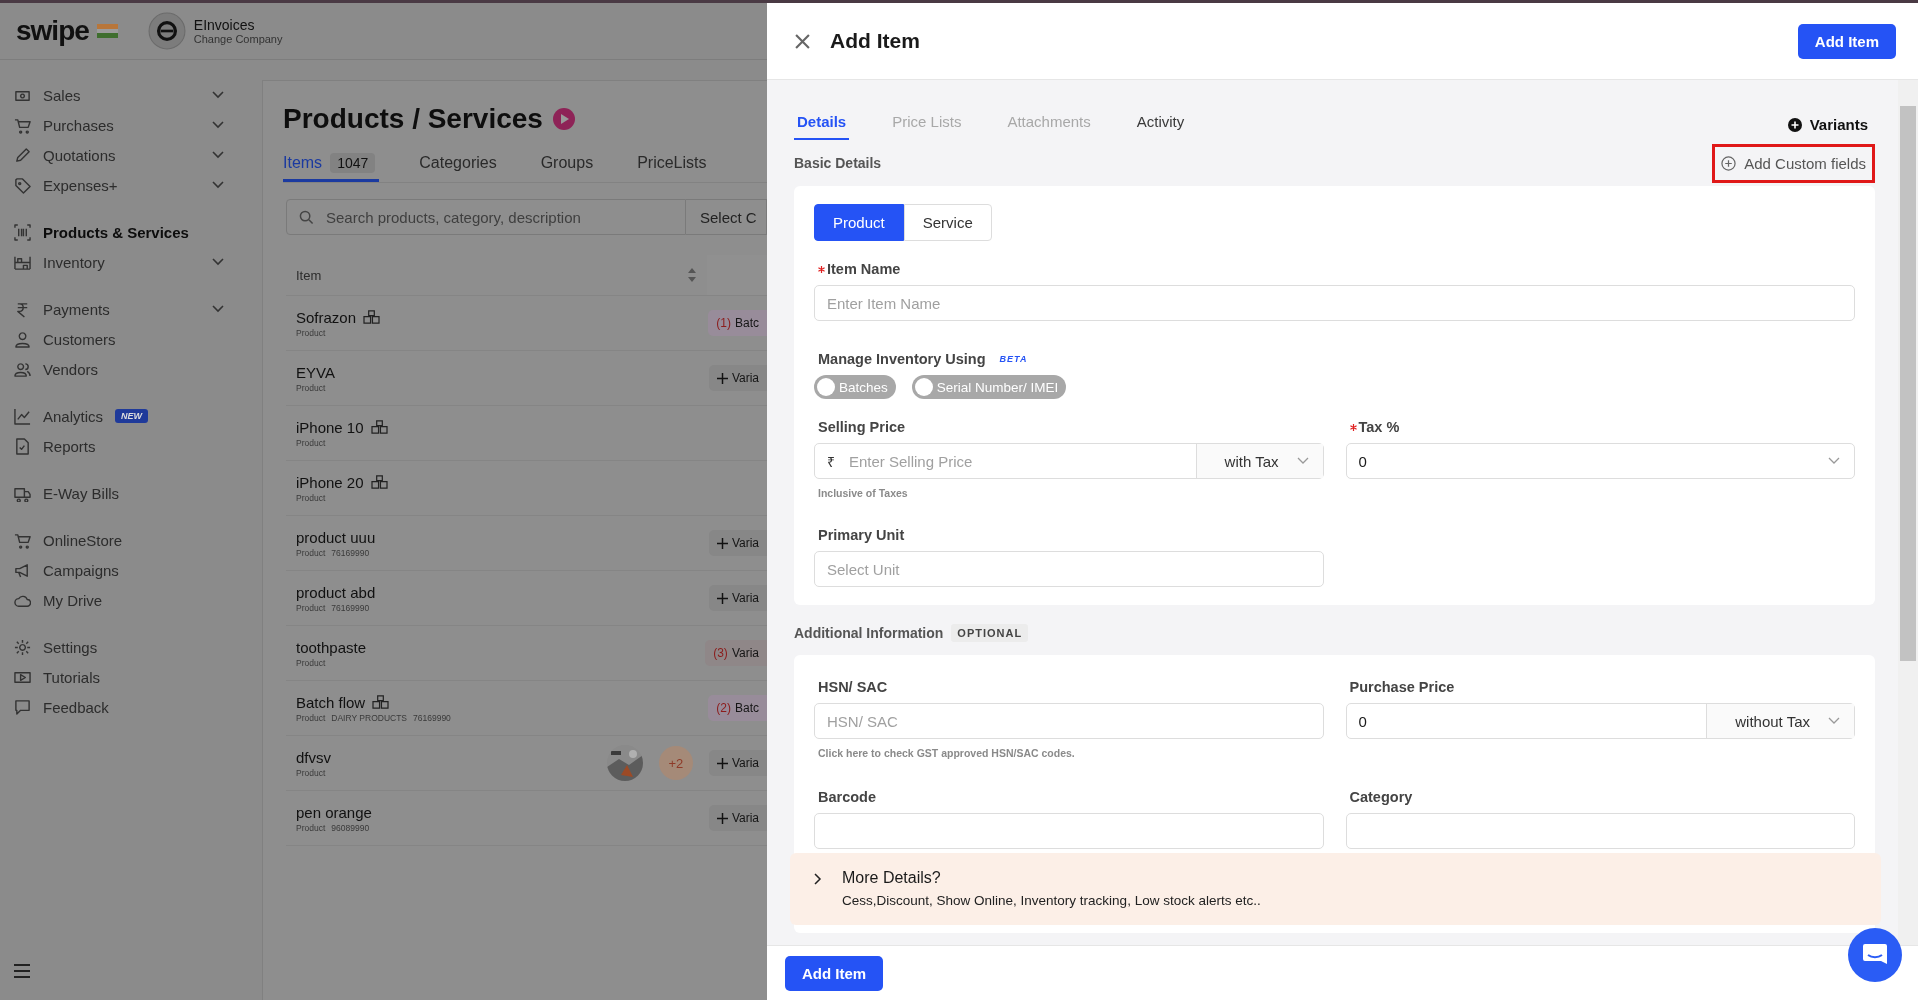  Describe the element at coordinates (1729, 163) in the screenshot. I see `plus-circle-icon` at that location.